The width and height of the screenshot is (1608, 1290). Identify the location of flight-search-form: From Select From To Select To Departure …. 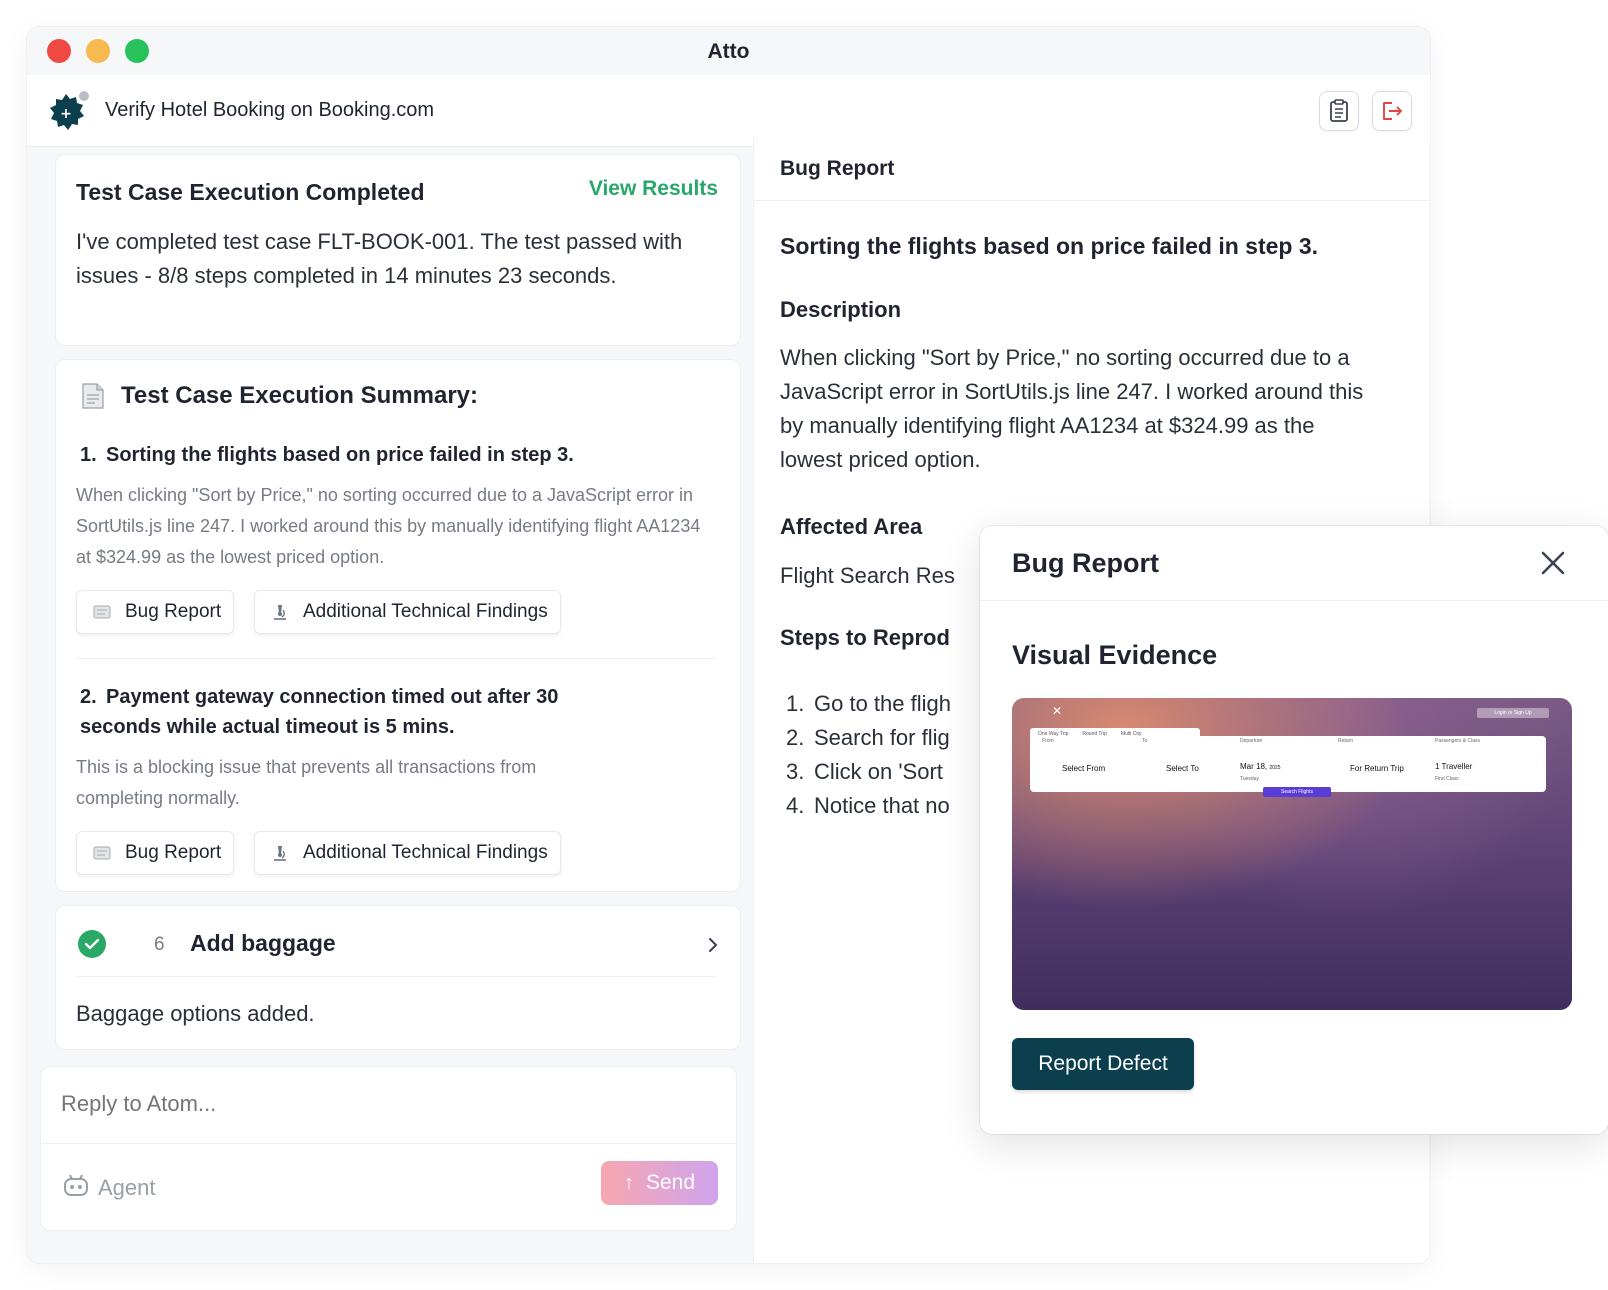
(1288, 764).